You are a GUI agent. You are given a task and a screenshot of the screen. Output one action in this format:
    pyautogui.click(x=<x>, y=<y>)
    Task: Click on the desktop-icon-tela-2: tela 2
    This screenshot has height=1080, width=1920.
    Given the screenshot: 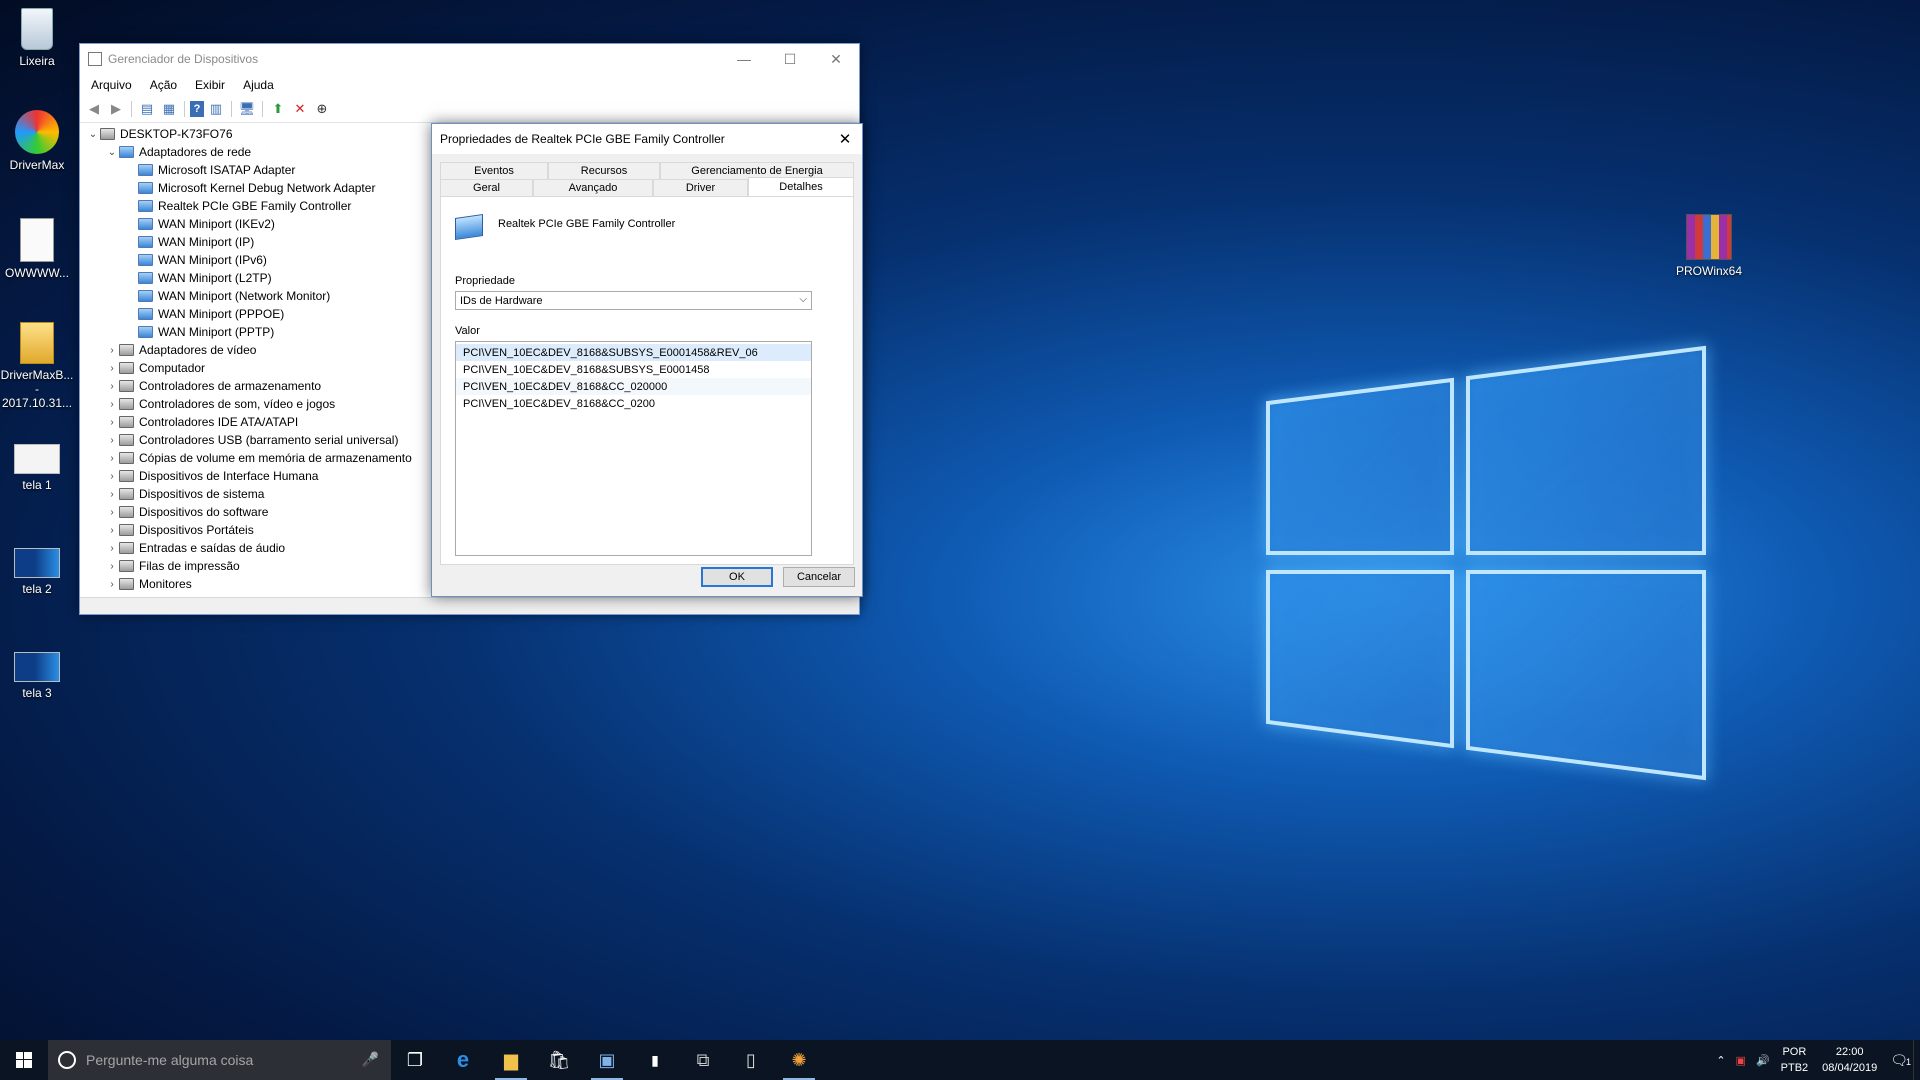 What is the action you would take?
    pyautogui.click(x=37, y=569)
    